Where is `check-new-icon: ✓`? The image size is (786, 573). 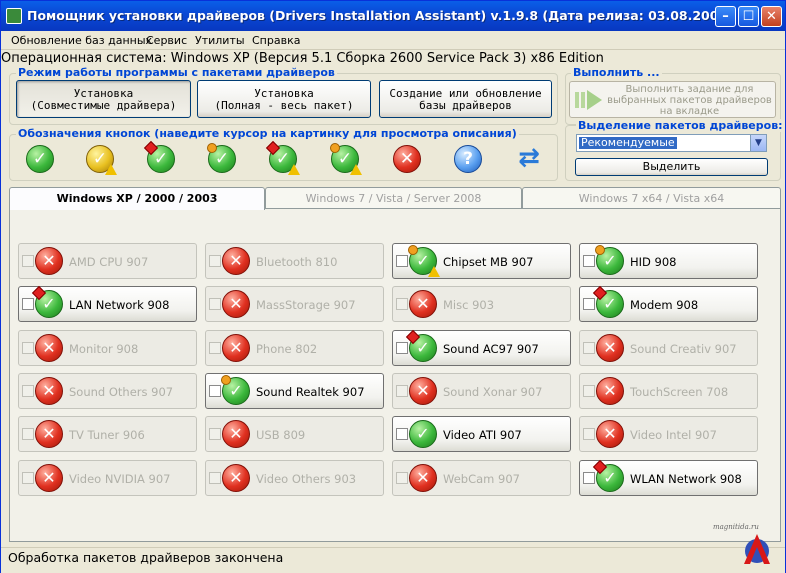
check-new-icon: ✓ is located at coordinates (159, 156).